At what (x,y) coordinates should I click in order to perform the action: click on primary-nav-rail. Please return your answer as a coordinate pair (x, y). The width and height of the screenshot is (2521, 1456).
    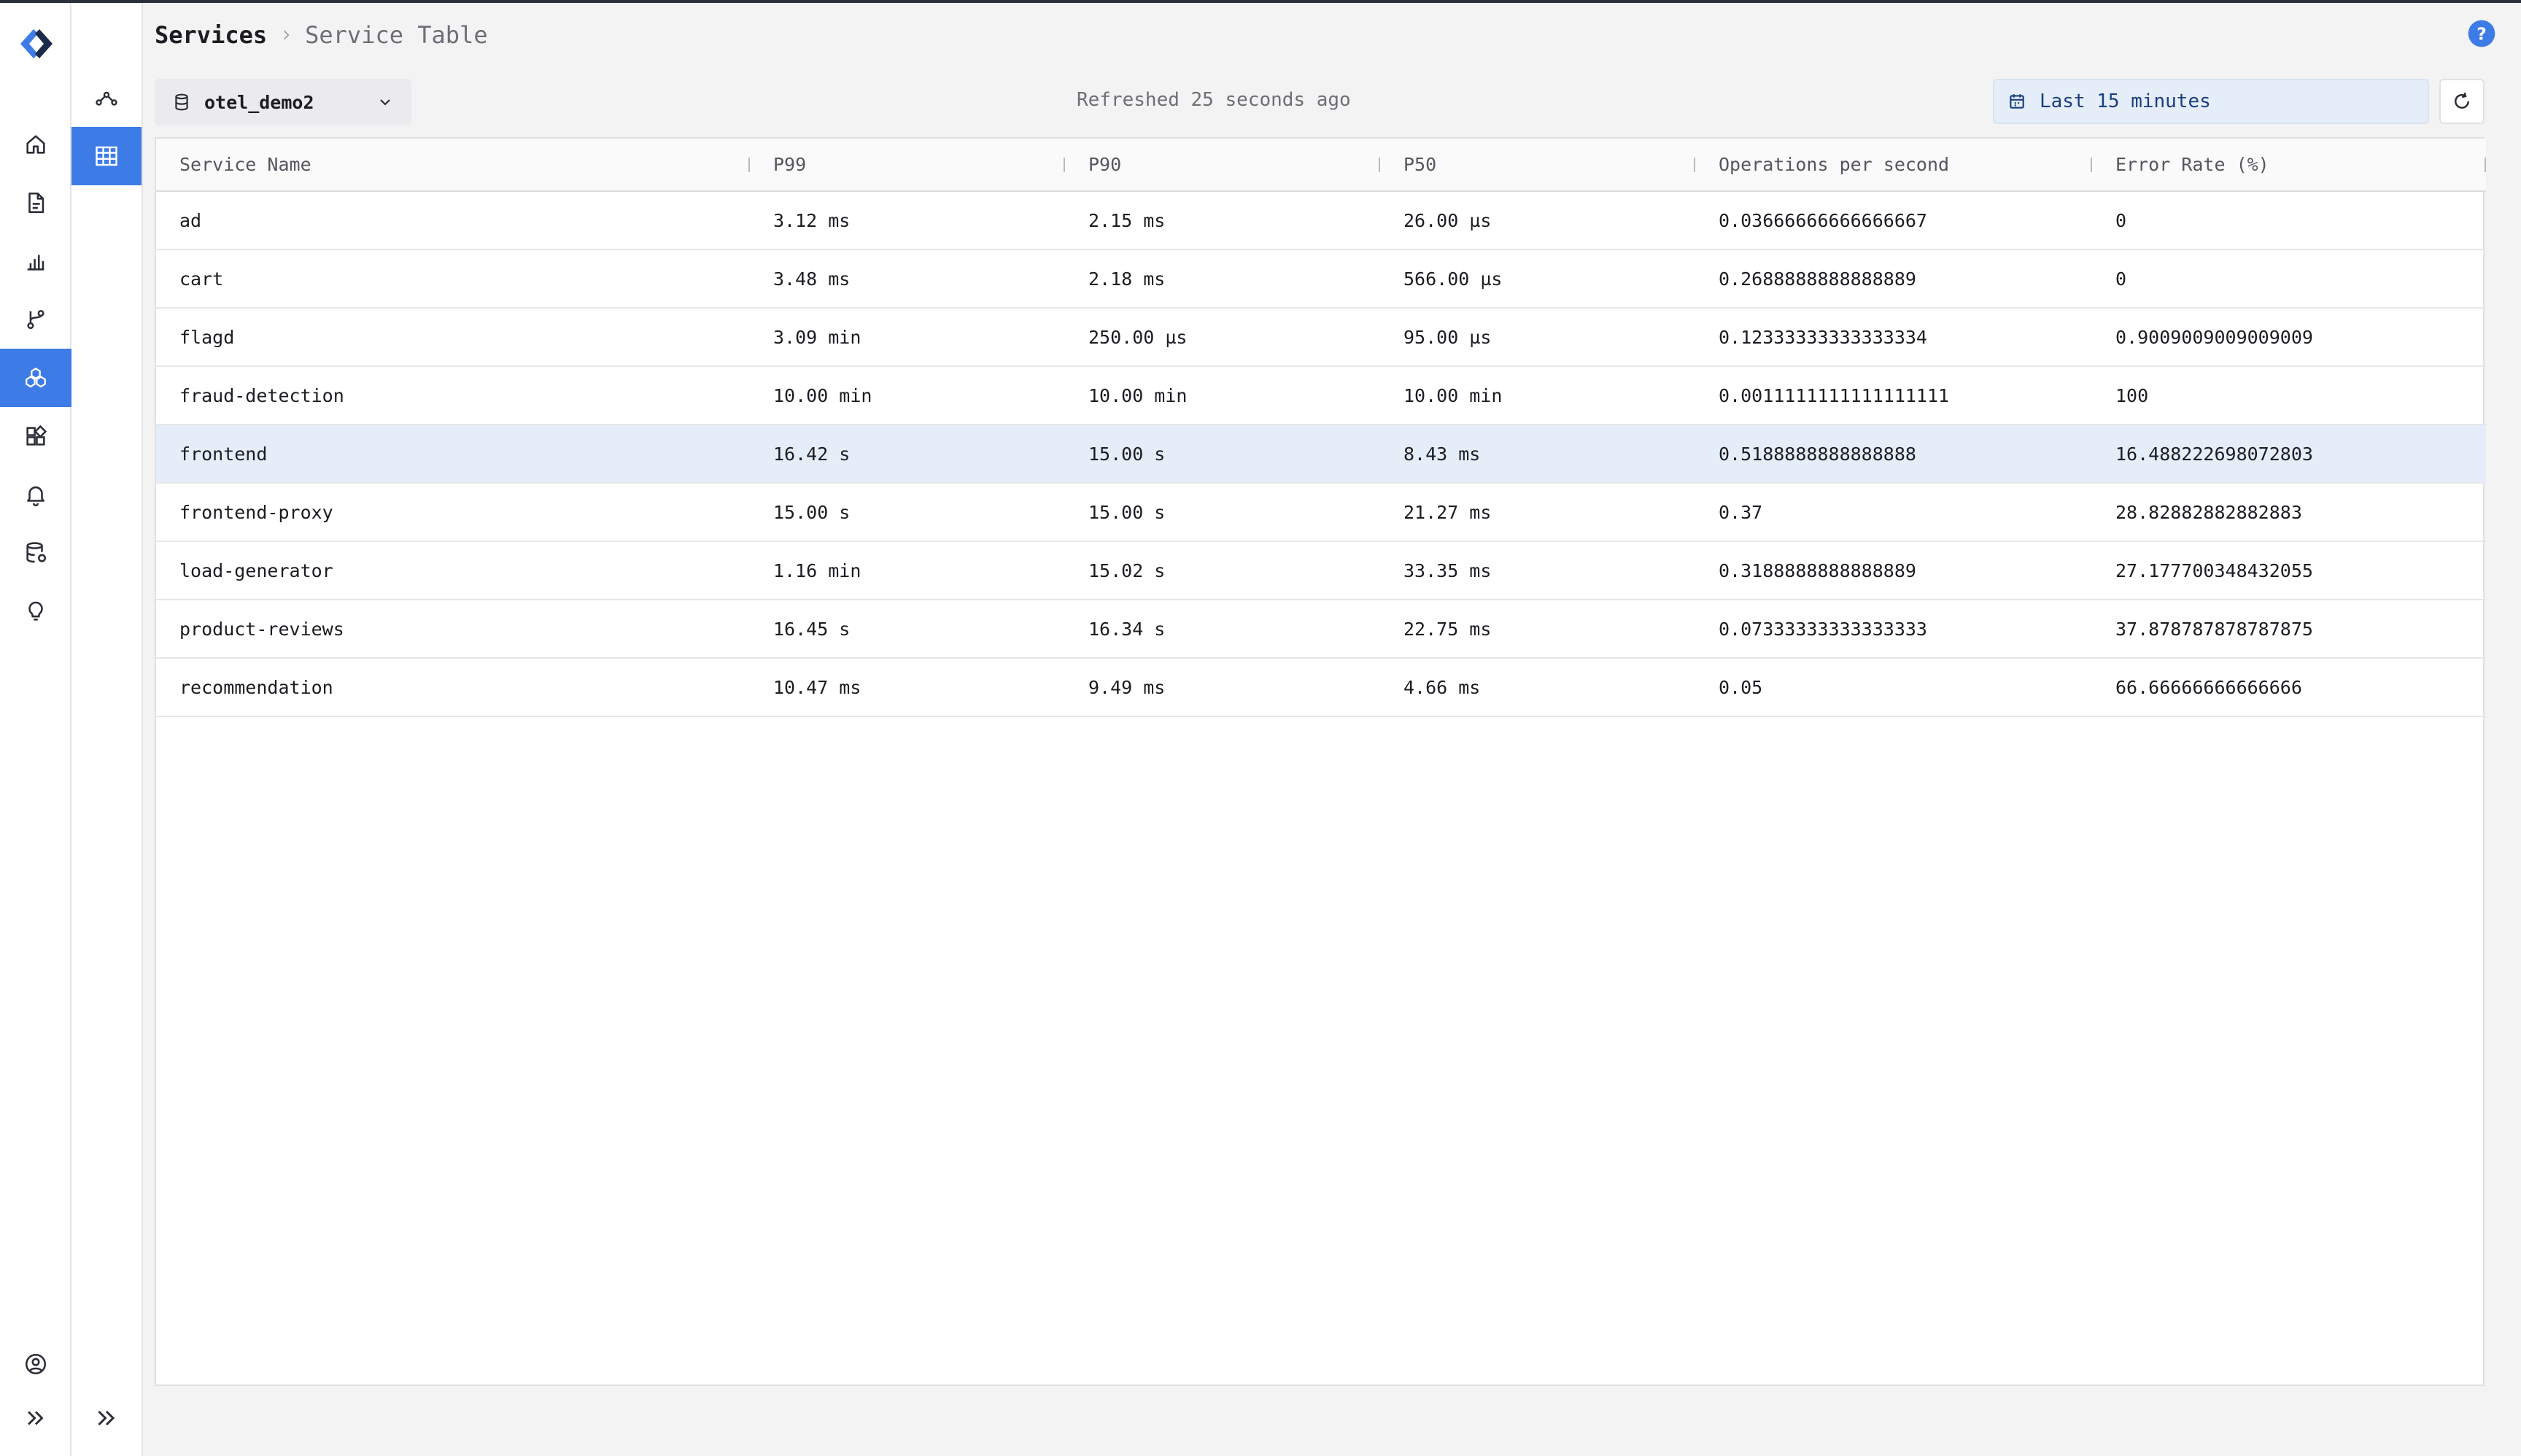
    Looking at the image, I should click on (35, 729).